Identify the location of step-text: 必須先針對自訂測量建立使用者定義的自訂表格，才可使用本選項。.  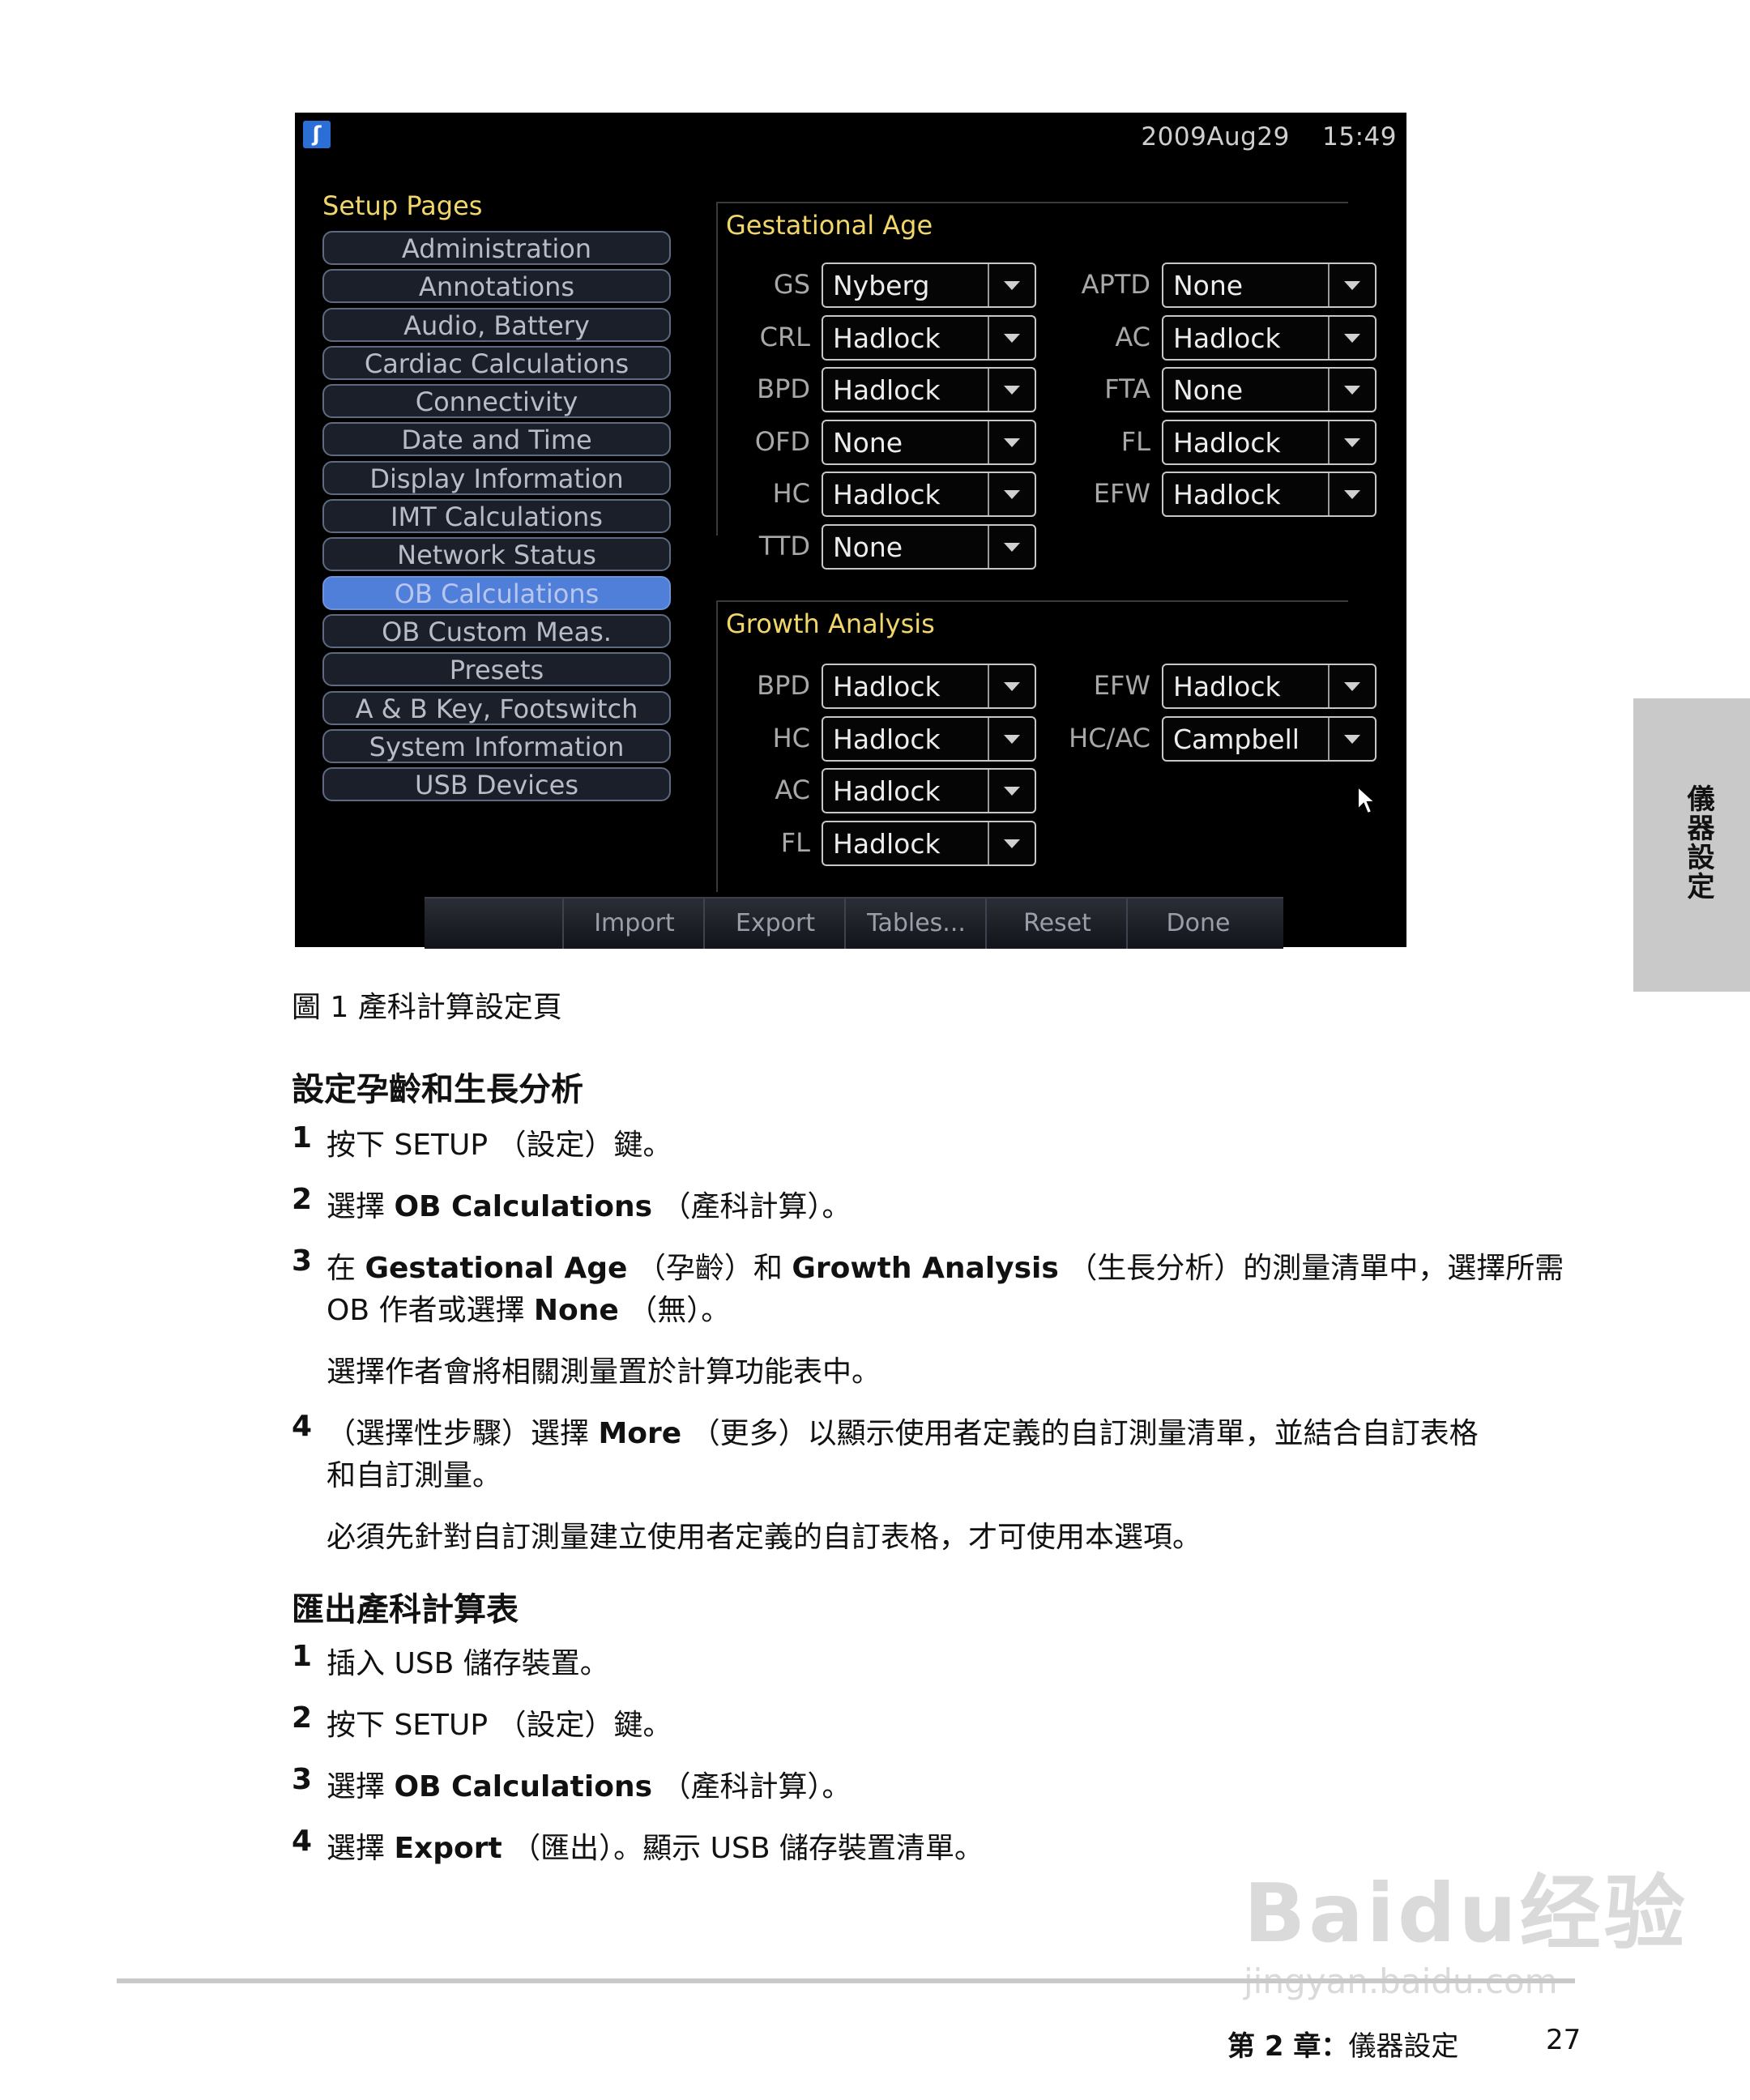
(764, 1537).